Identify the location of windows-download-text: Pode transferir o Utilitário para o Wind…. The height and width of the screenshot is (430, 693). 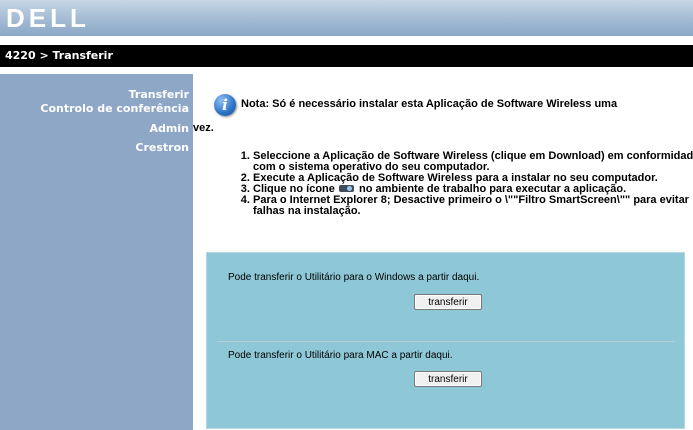
(354, 277).